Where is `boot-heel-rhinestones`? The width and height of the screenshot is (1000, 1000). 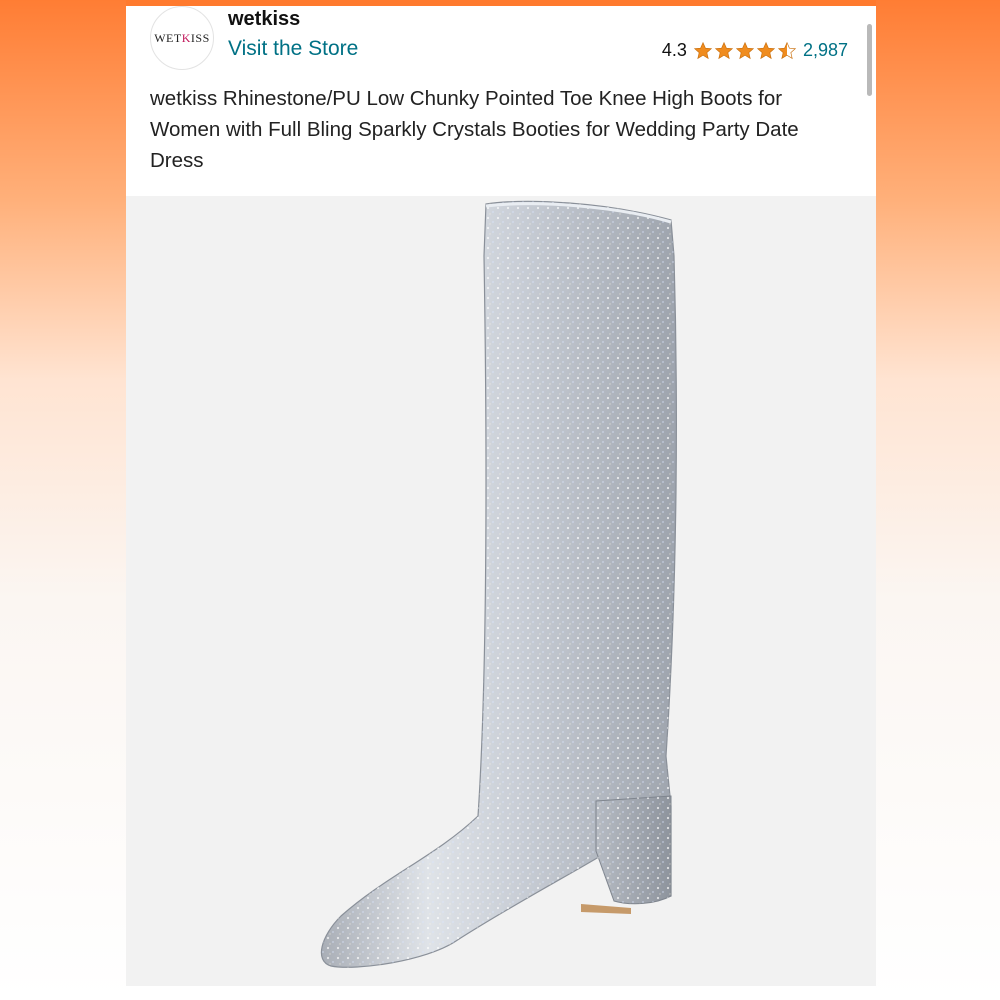
boot-heel-rhinestones is located at coordinates (633, 850).